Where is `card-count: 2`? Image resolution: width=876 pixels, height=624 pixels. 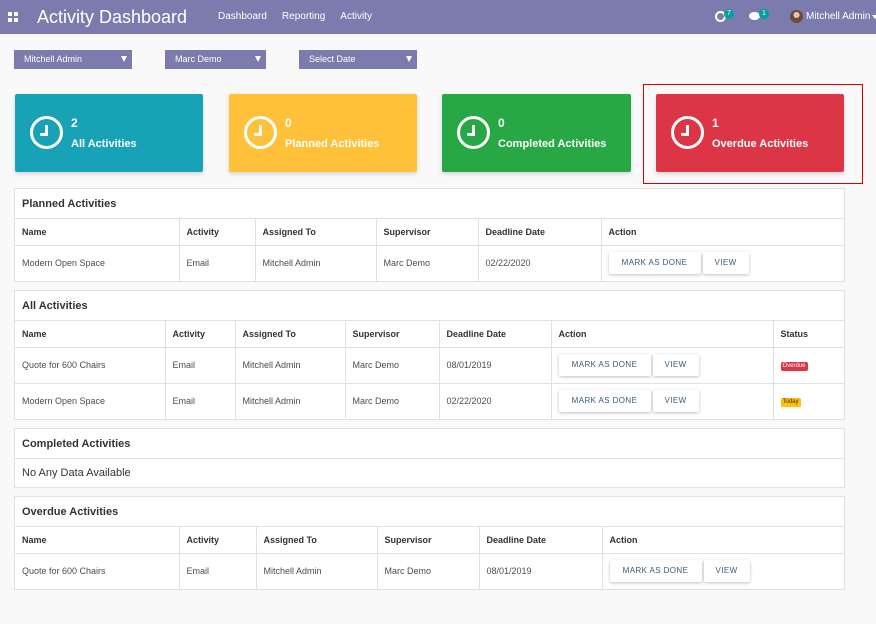 card-count: 2 is located at coordinates (74, 123).